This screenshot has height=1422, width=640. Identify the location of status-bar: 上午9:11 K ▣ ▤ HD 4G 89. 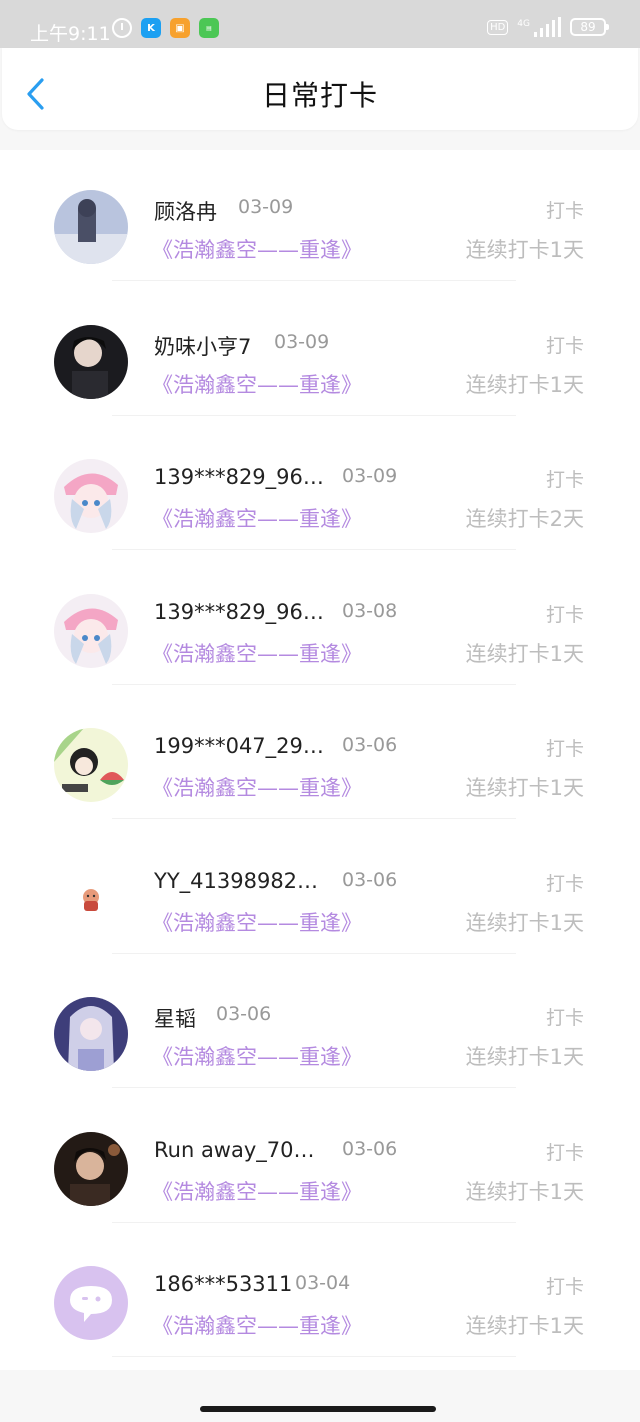
(320, 24).